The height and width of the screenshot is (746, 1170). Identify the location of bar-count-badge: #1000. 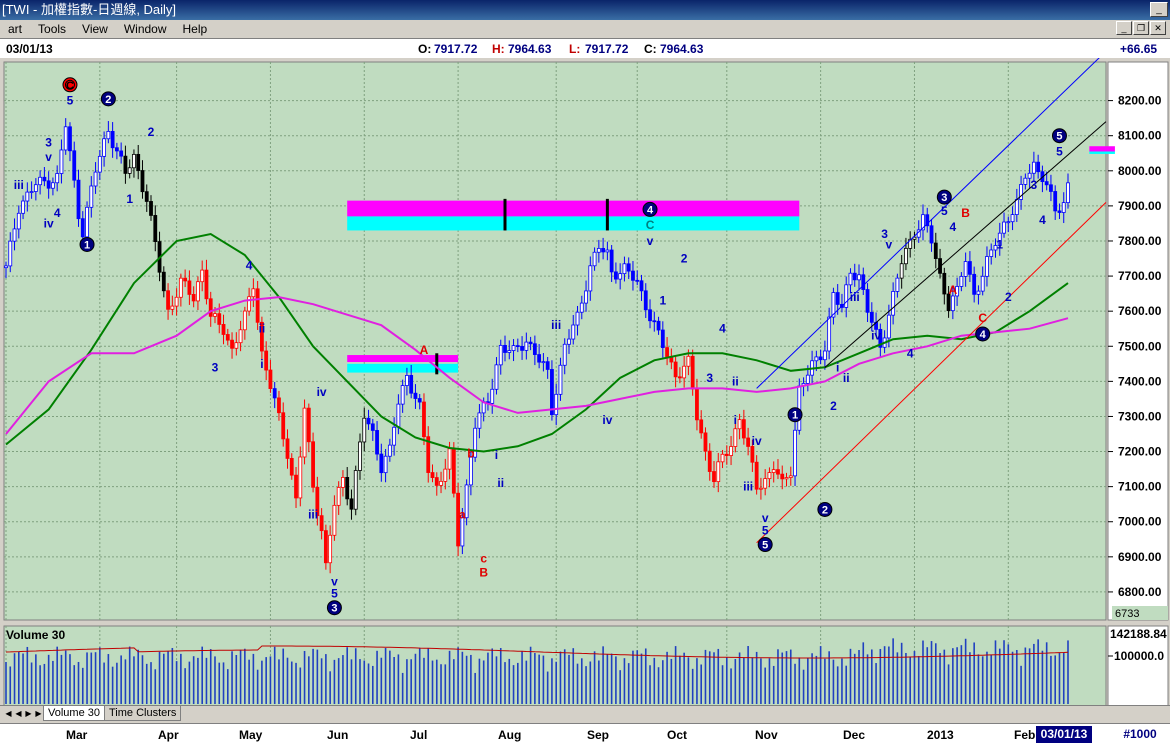
(1140, 734).